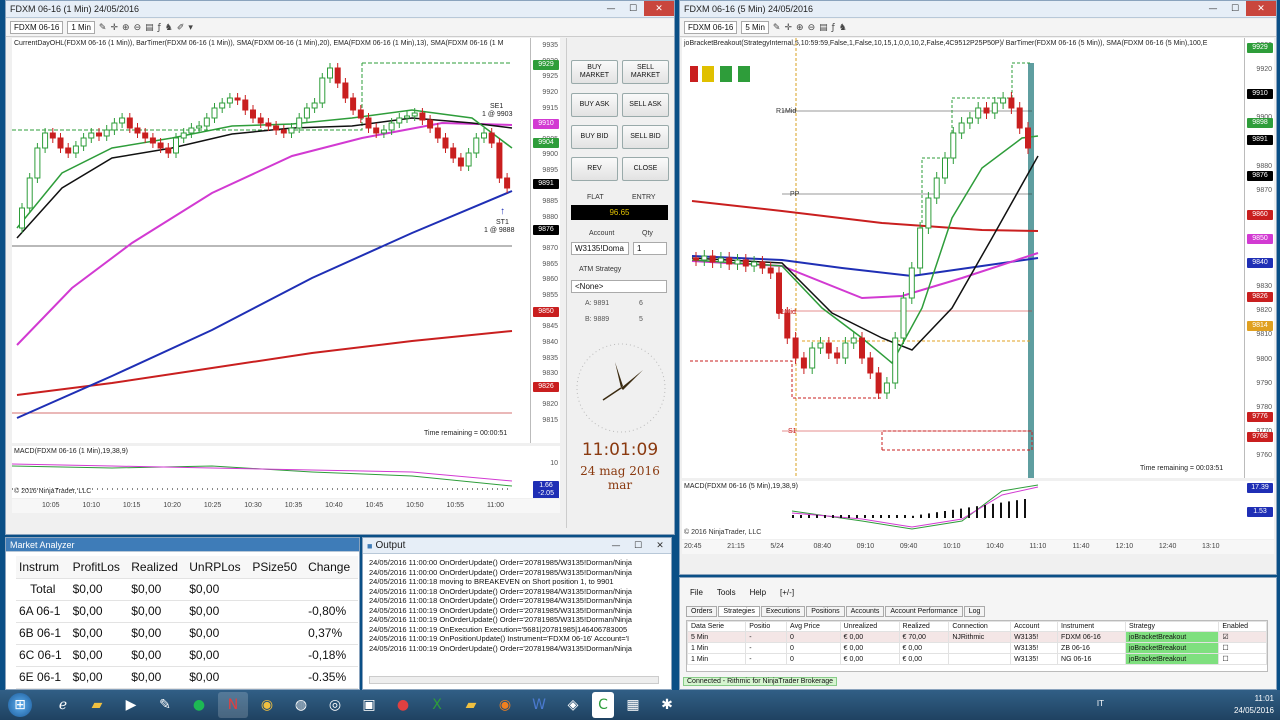  I want to click on column-header: Connection, so click(980, 626).